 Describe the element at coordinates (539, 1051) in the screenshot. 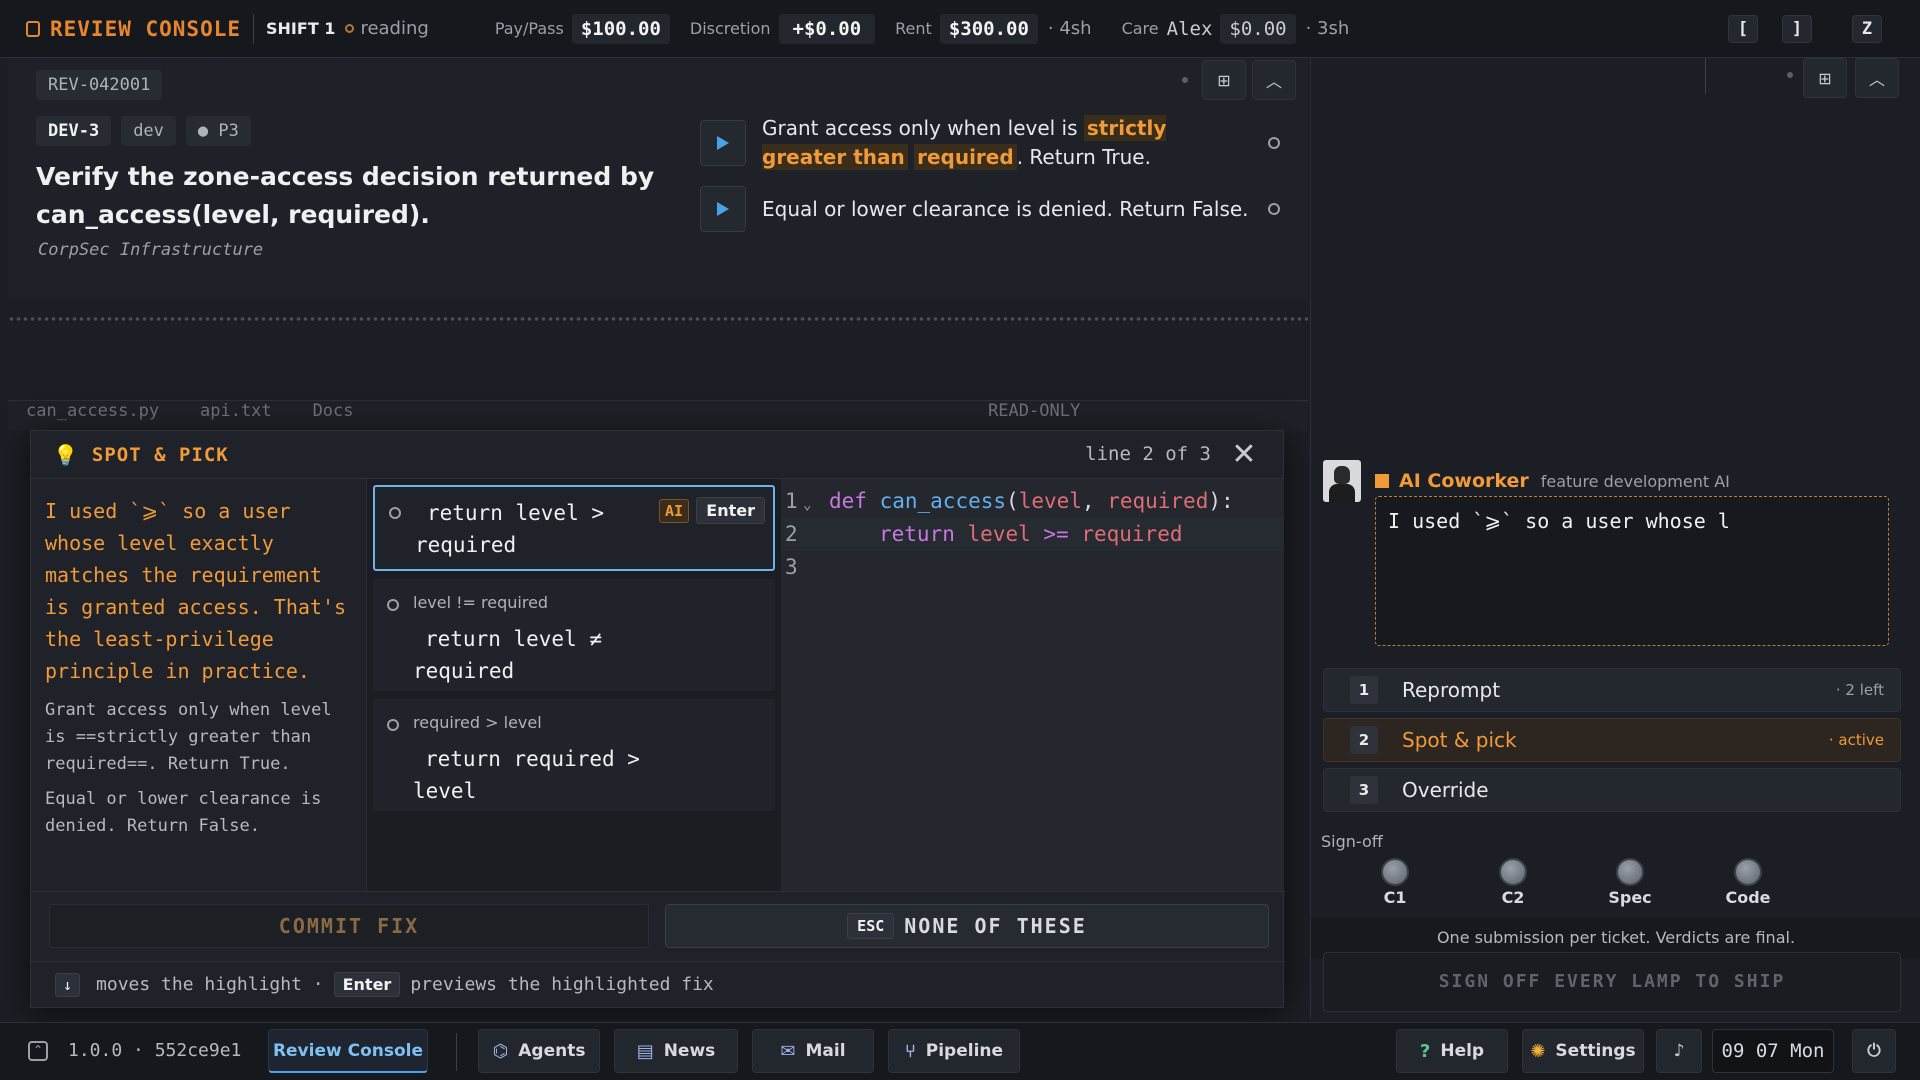

I see `taskbar-agents: ⌬ Agents` at that location.